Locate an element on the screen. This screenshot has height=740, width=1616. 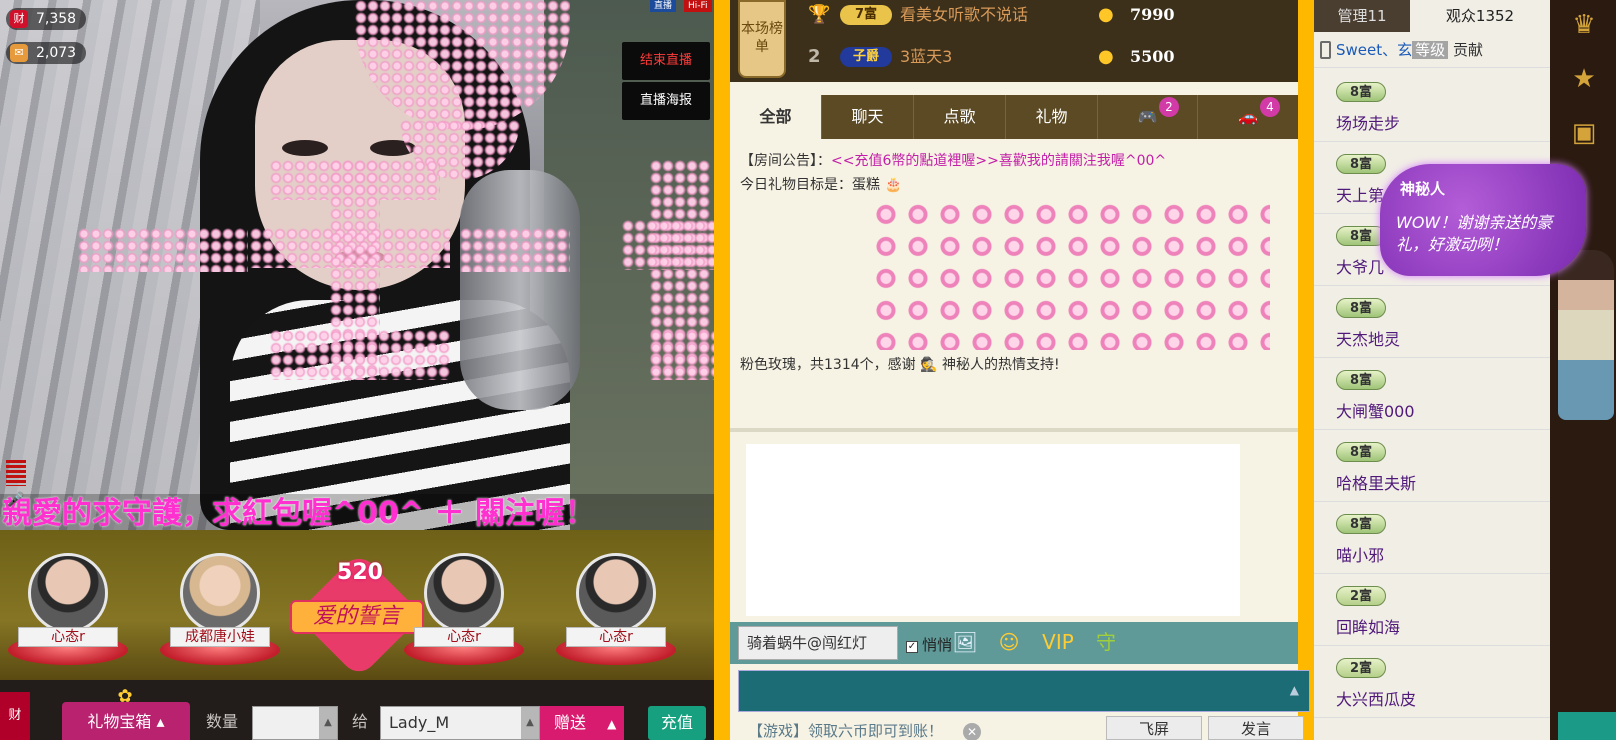
tab-chat: 聊天 is located at coordinates (868, 117).